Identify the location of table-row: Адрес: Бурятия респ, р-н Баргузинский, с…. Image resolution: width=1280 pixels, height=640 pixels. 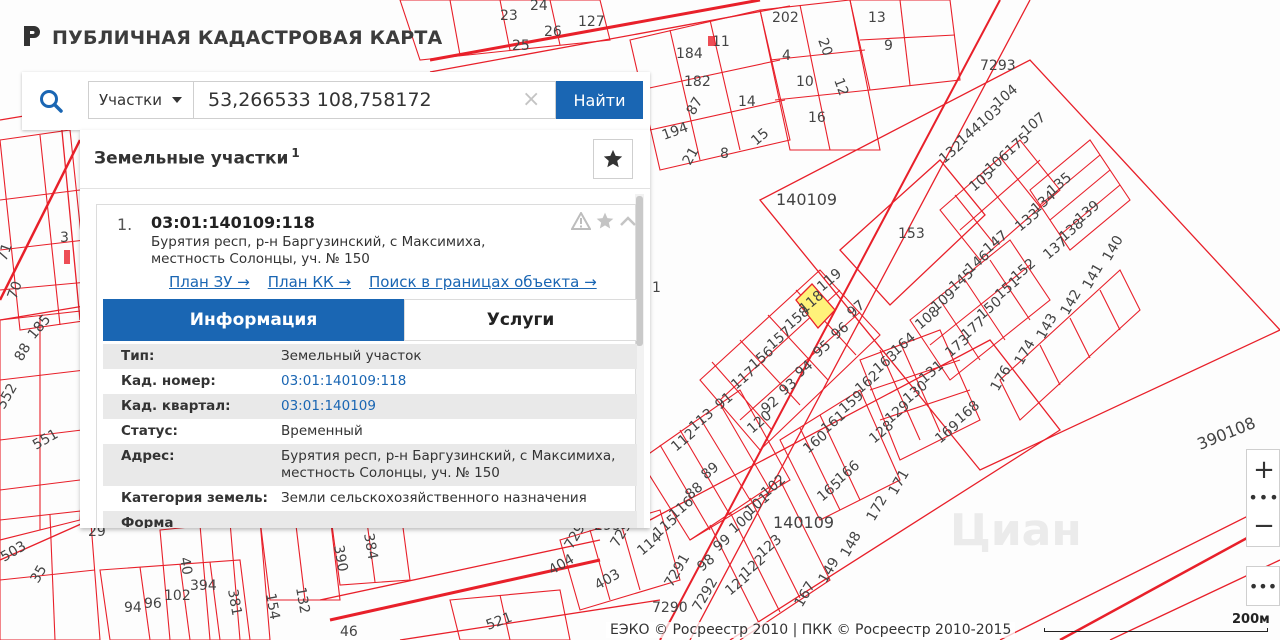
(370, 465).